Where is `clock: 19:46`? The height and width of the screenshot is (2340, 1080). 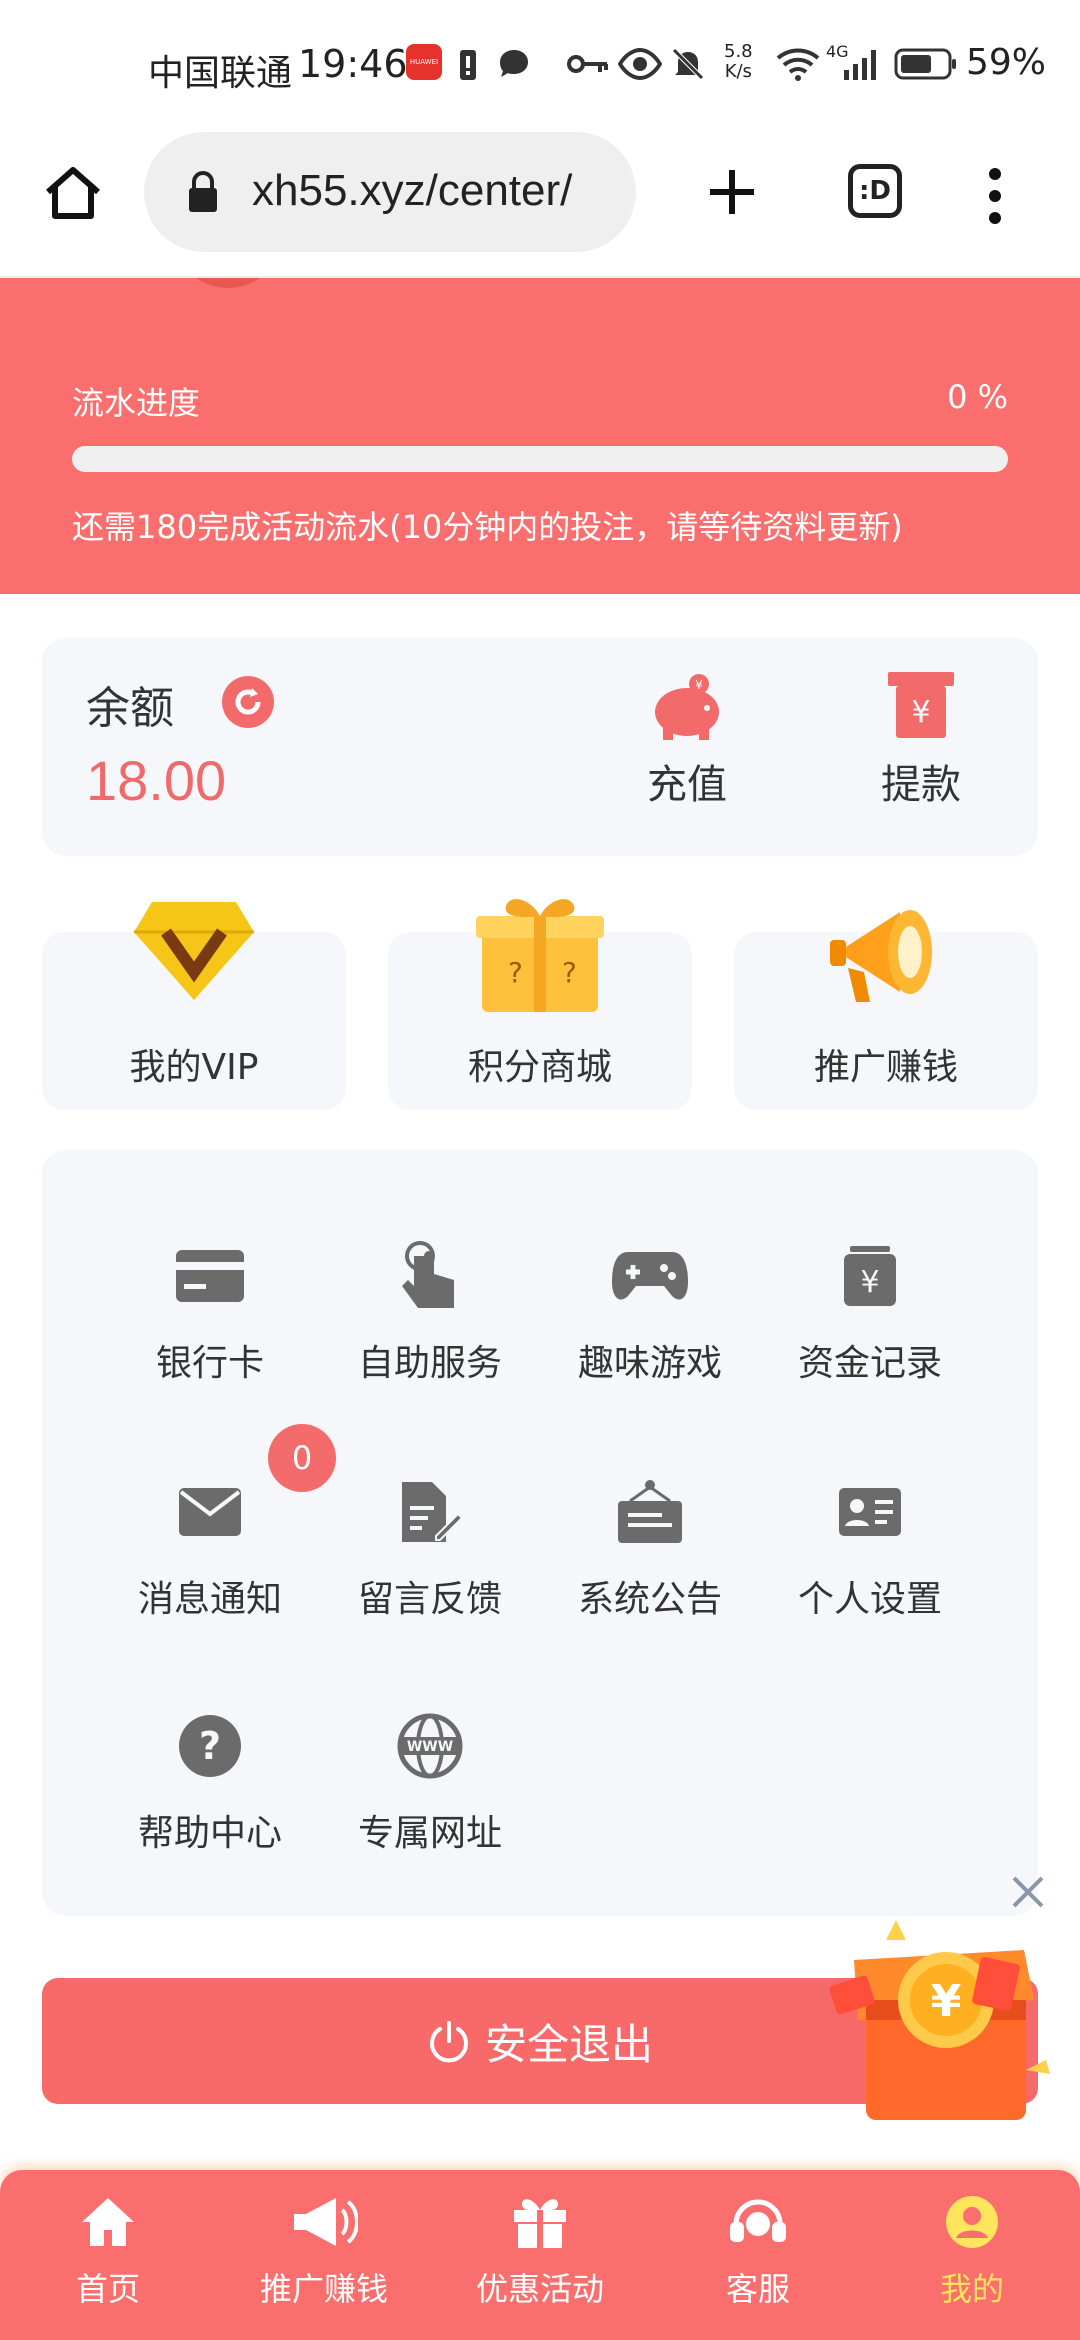
clock: 19:46 is located at coordinates (353, 64).